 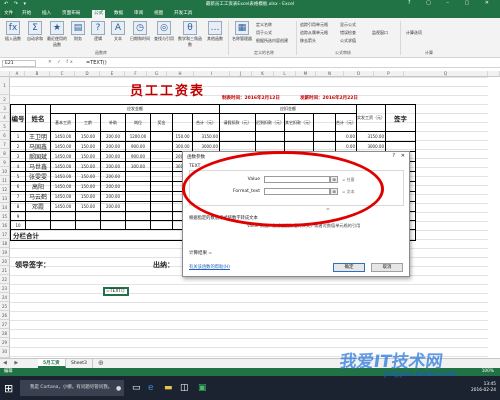 I want to click on row-header: 24, so click(x=5, y=297).